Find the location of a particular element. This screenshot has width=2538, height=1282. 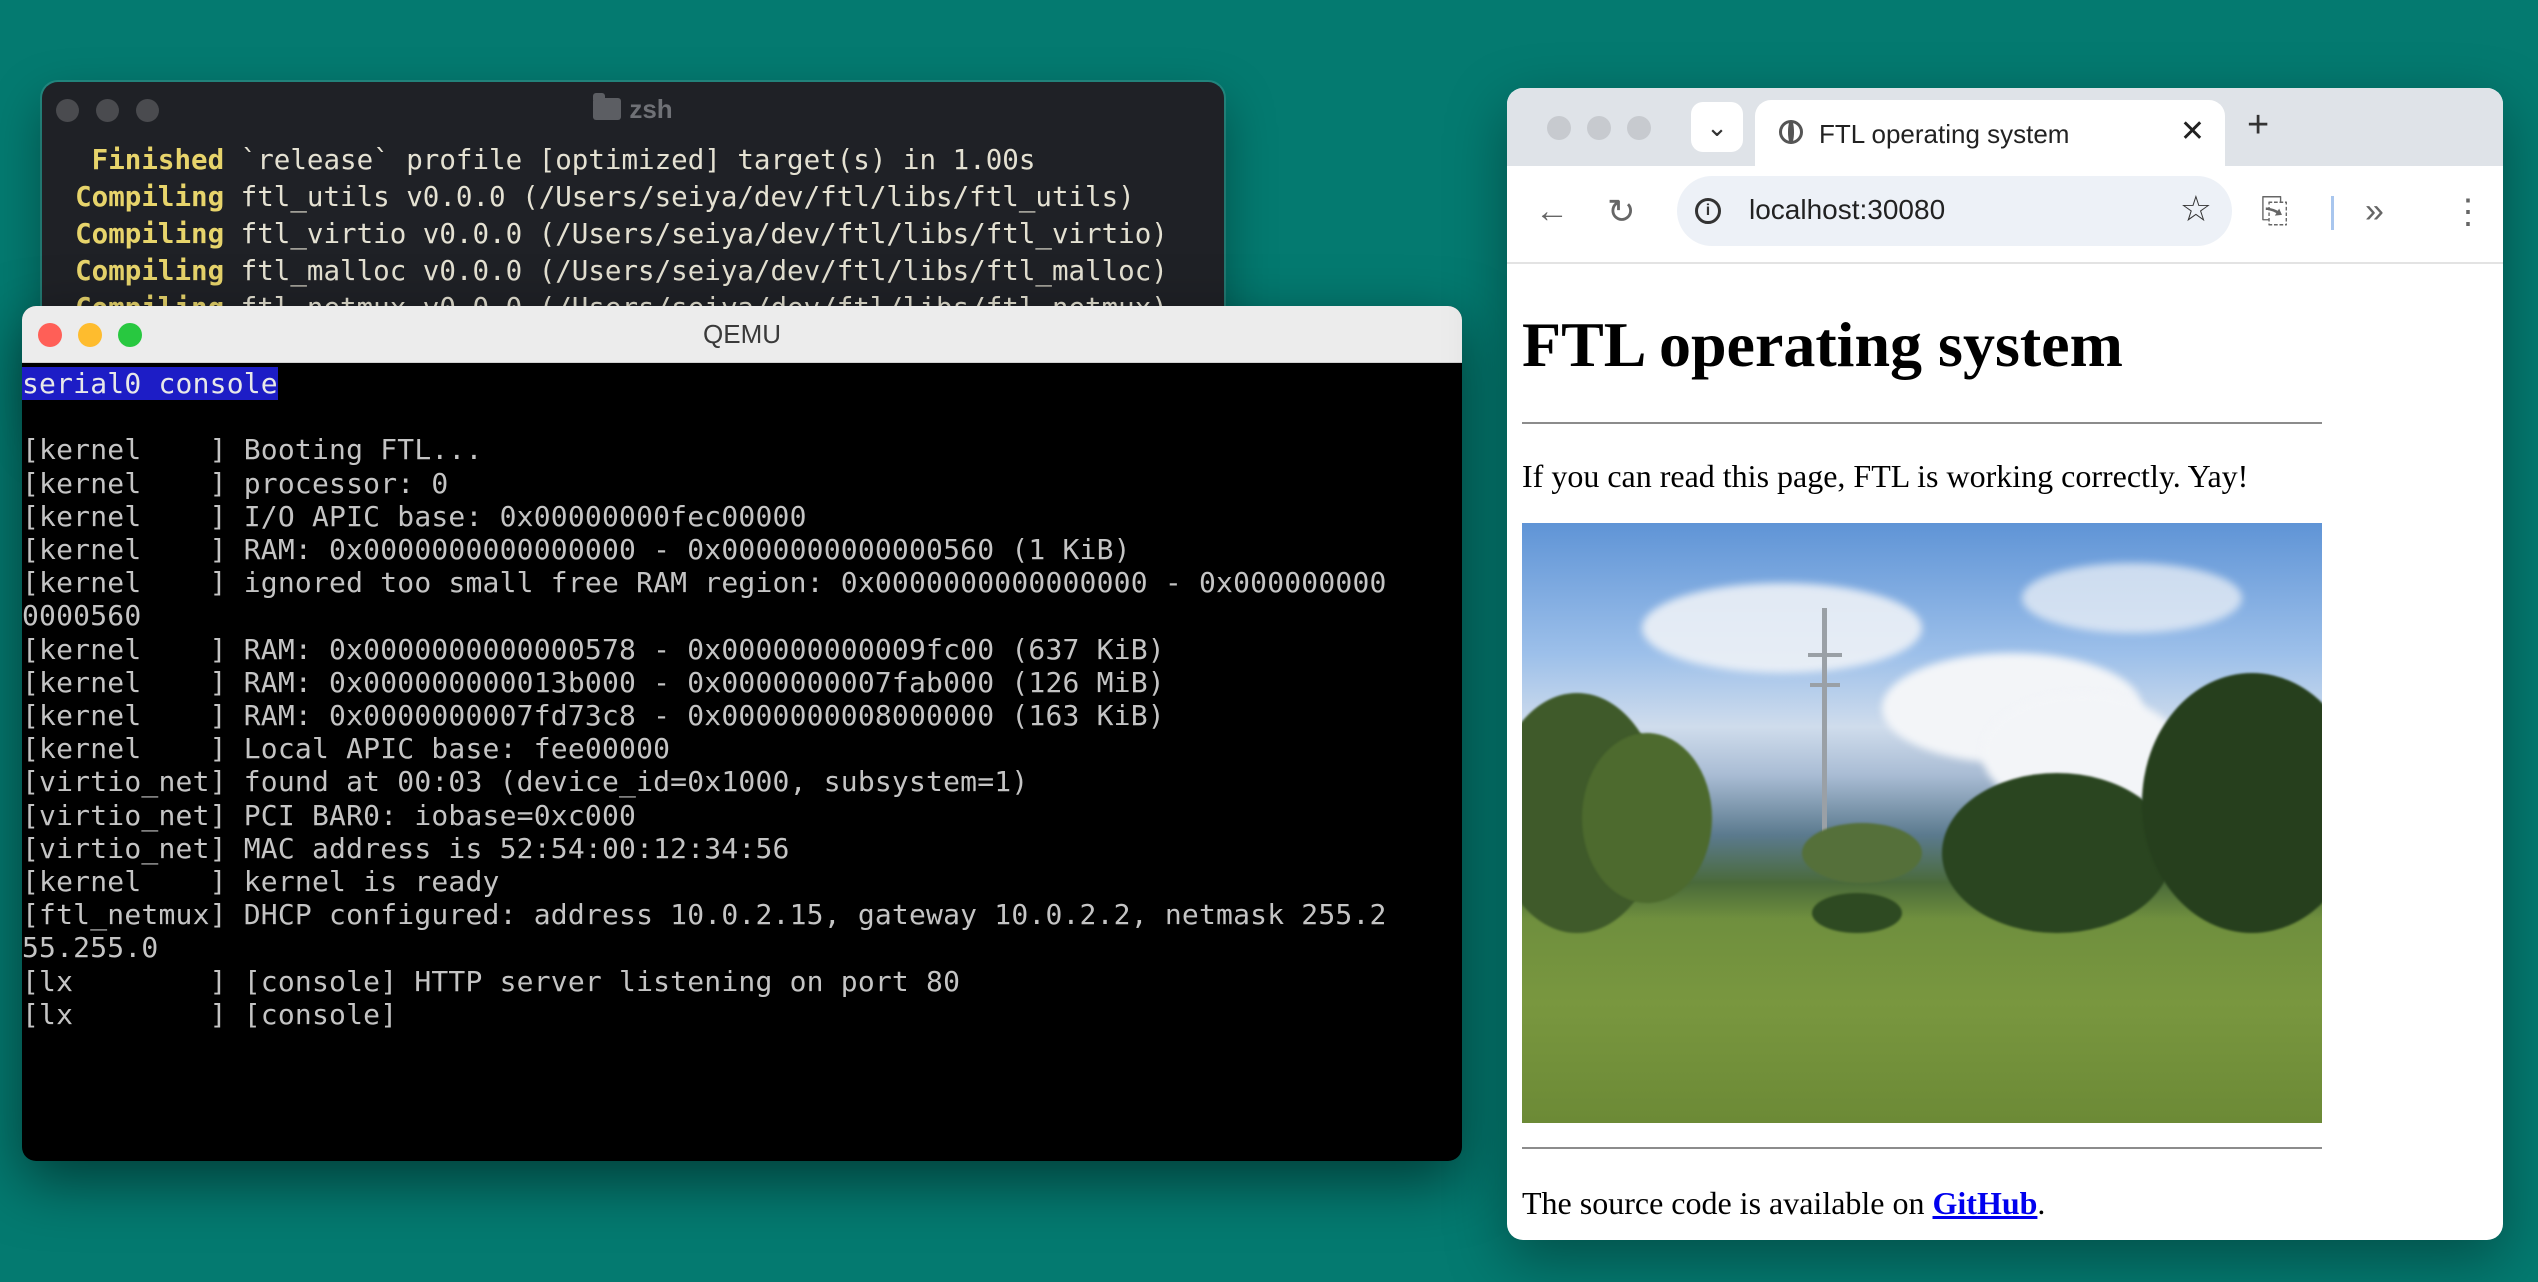

browser-zoom-button is located at coordinates (1639, 128).